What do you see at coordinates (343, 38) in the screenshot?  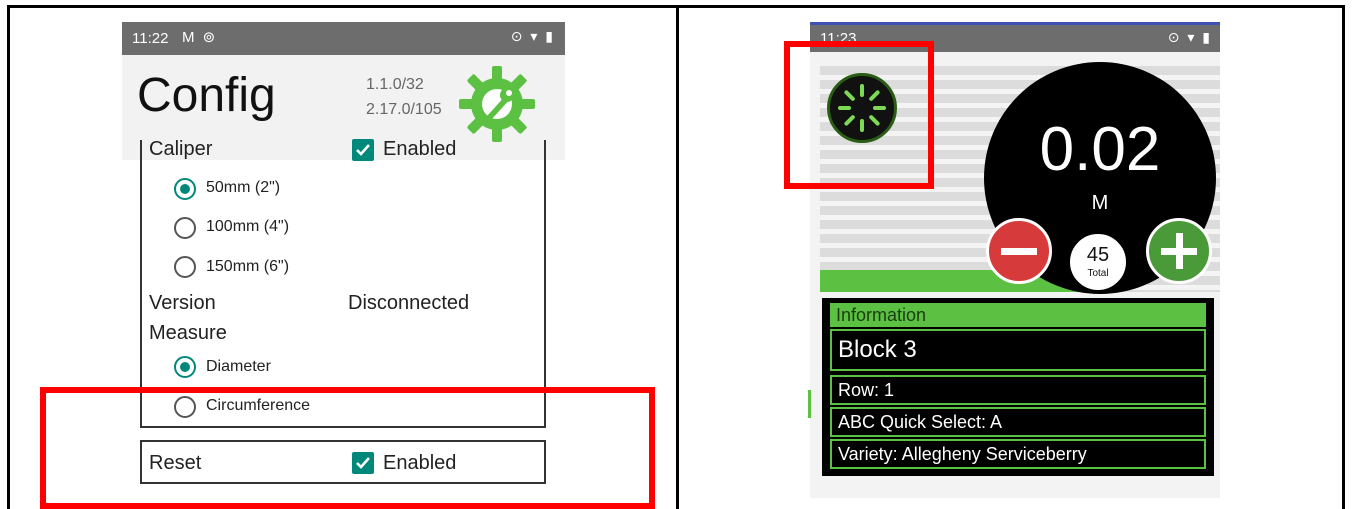 I see `status-bar: 11:22 M ⊚ ⊙ ▾ ▮` at bounding box center [343, 38].